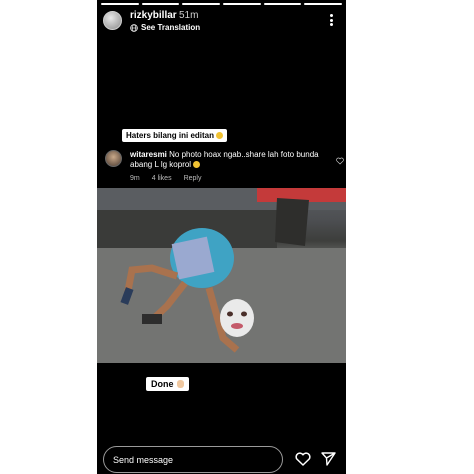 This screenshot has width=474, height=474. Describe the element at coordinates (171, 27) in the screenshot. I see `see-translation-label: See Translation` at that location.